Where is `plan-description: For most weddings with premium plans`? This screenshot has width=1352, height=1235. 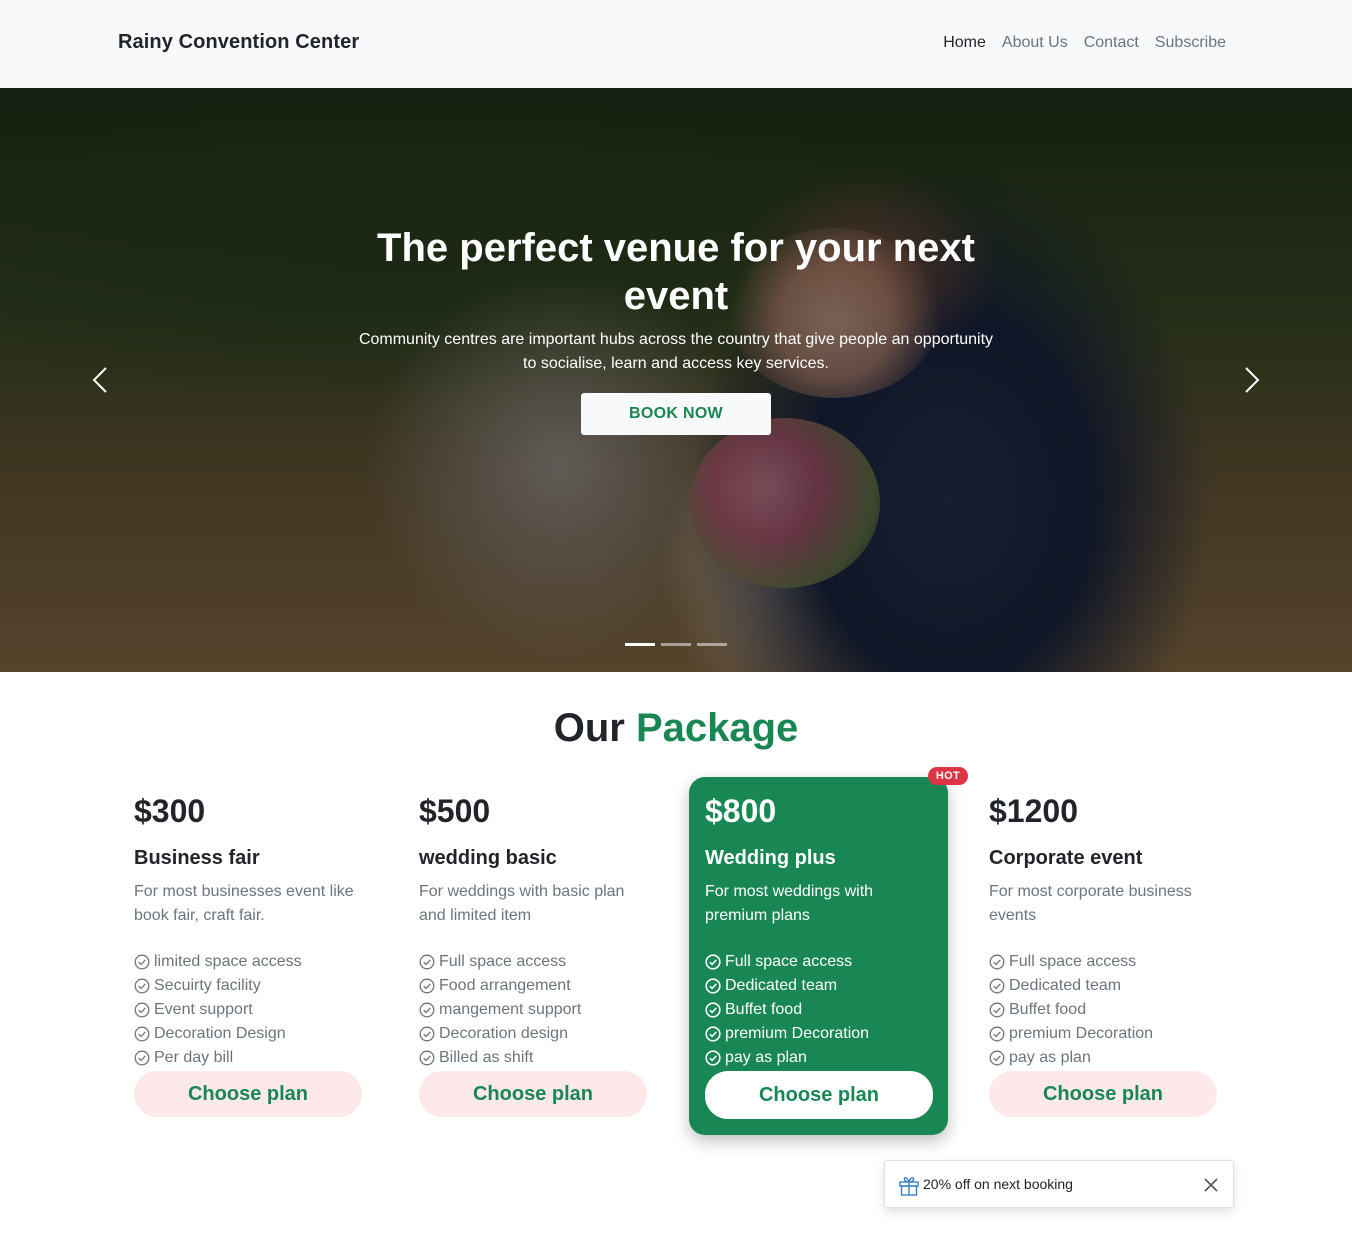 plan-description: For most weddings with premium plans is located at coordinates (789, 903).